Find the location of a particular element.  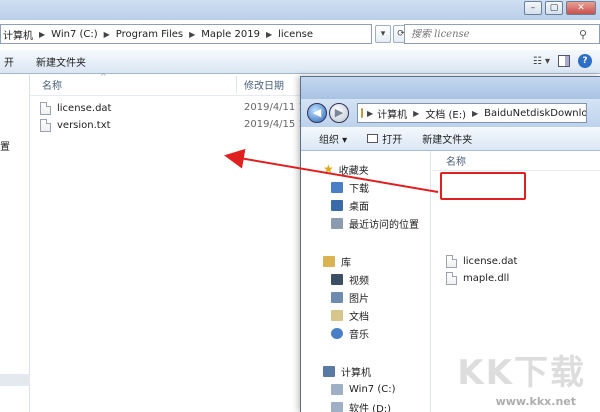

back-title-bar: – ▢ ✕ is located at coordinates (300, 10).